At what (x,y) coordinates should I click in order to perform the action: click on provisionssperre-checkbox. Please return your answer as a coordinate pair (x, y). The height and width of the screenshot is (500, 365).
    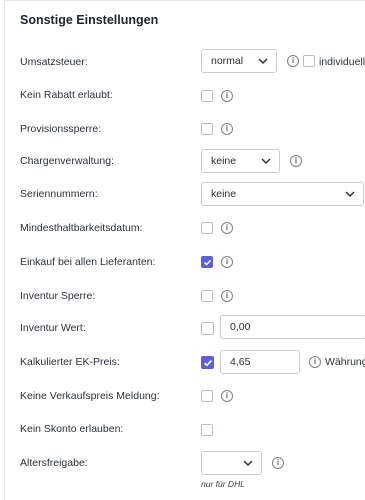
    Looking at the image, I should click on (207, 129).